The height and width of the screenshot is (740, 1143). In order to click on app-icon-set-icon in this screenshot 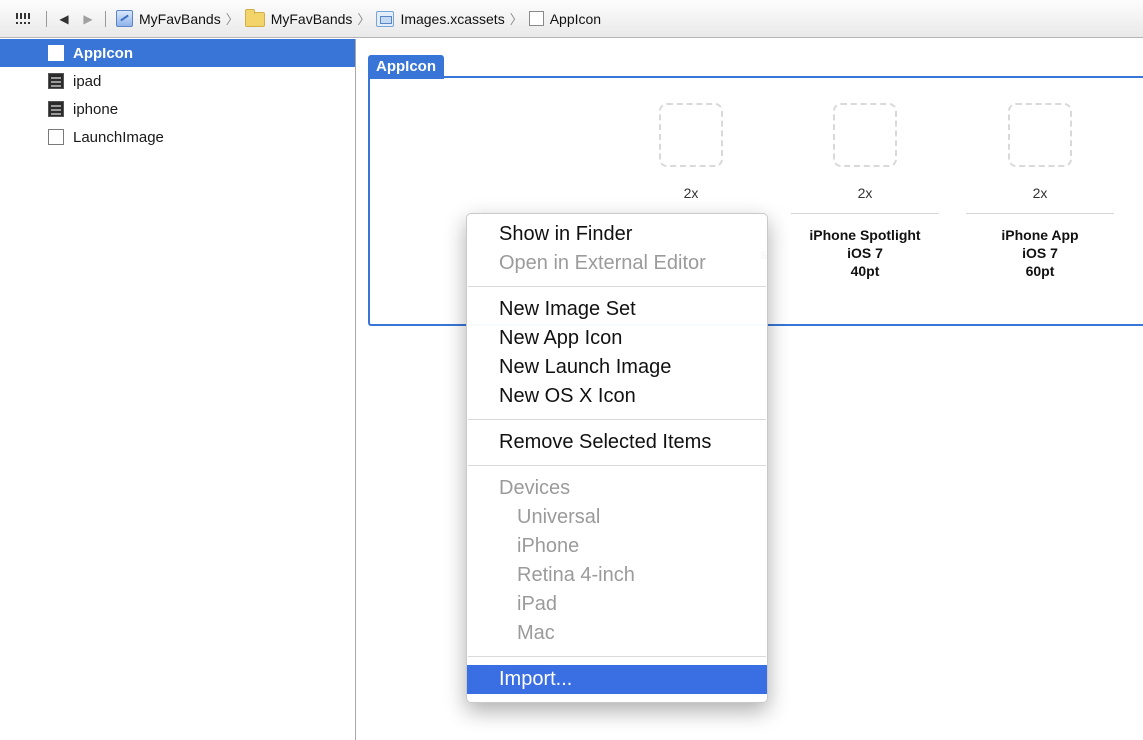, I will do `click(56, 53)`.